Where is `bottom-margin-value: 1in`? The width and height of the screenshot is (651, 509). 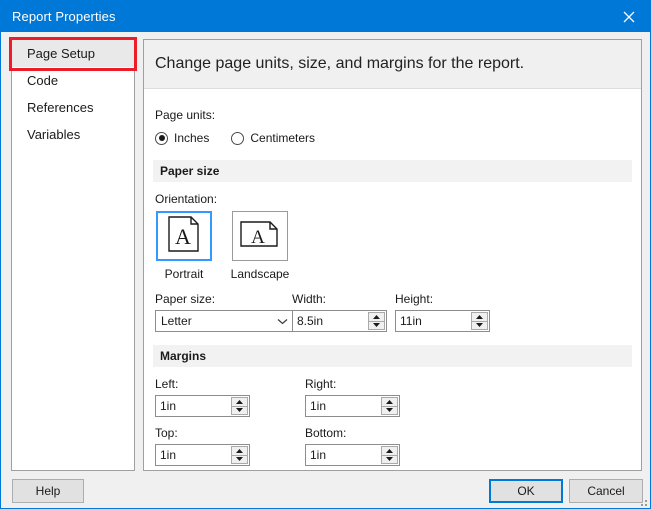
bottom-margin-value: 1in is located at coordinates (318, 455).